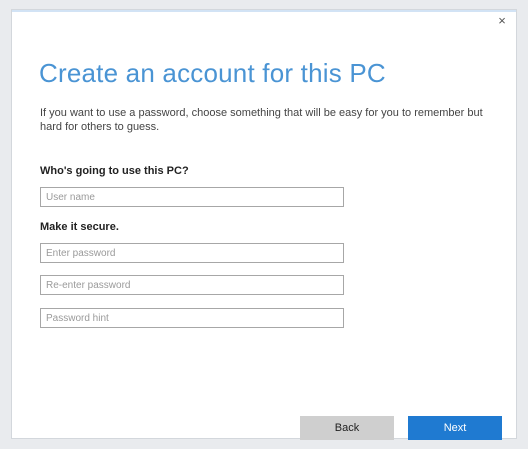  What do you see at coordinates (264, 11) in the screenshot?
I see `window-top-border` at bounding box center [264, 11].